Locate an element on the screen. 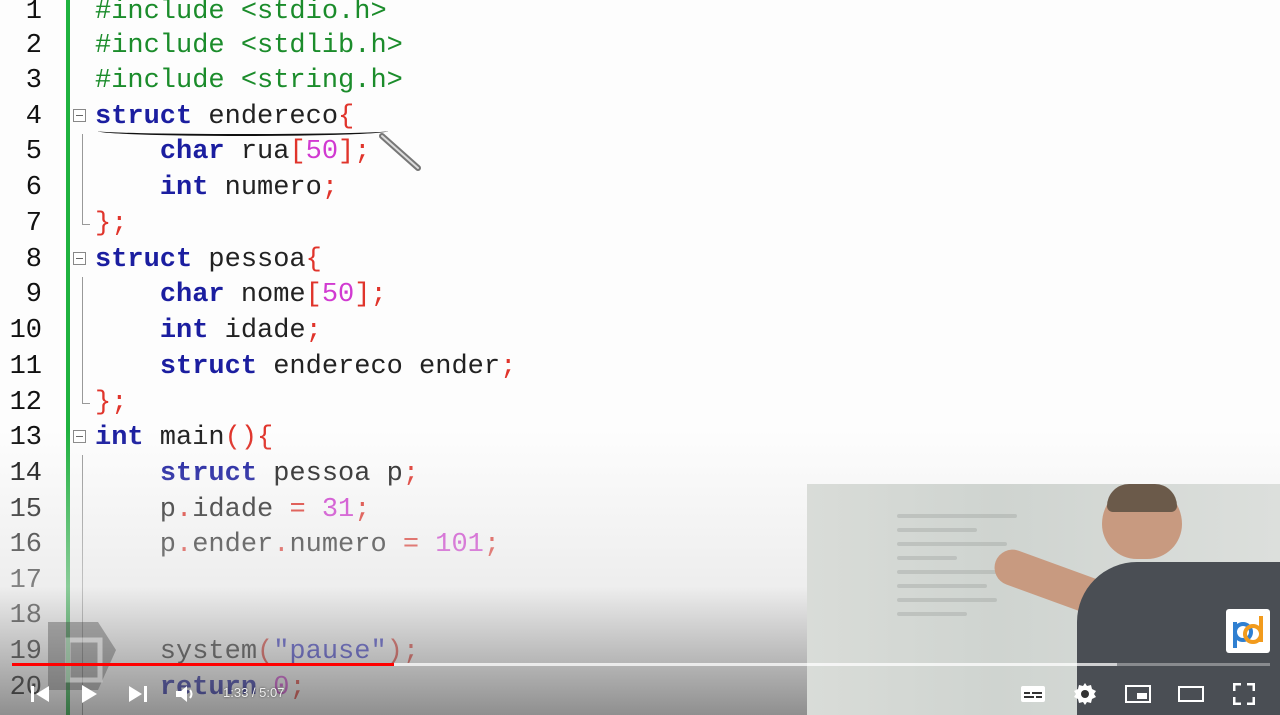 This screenshot has height=715, width=1280. next-button is located at coordinates (138, 694).